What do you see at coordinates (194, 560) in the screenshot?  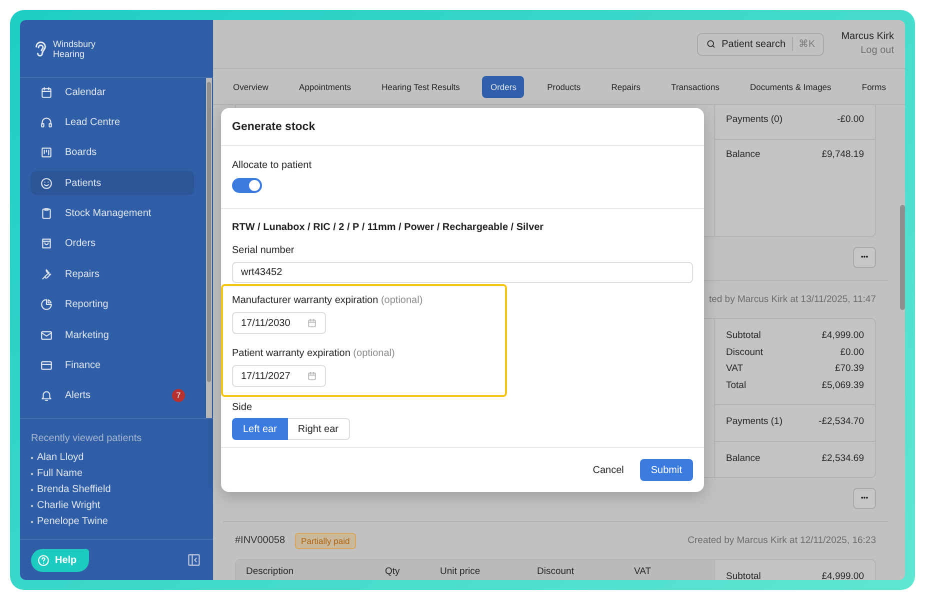 I see `collapse-sidebar-icon` at bounding box center [194, 560].